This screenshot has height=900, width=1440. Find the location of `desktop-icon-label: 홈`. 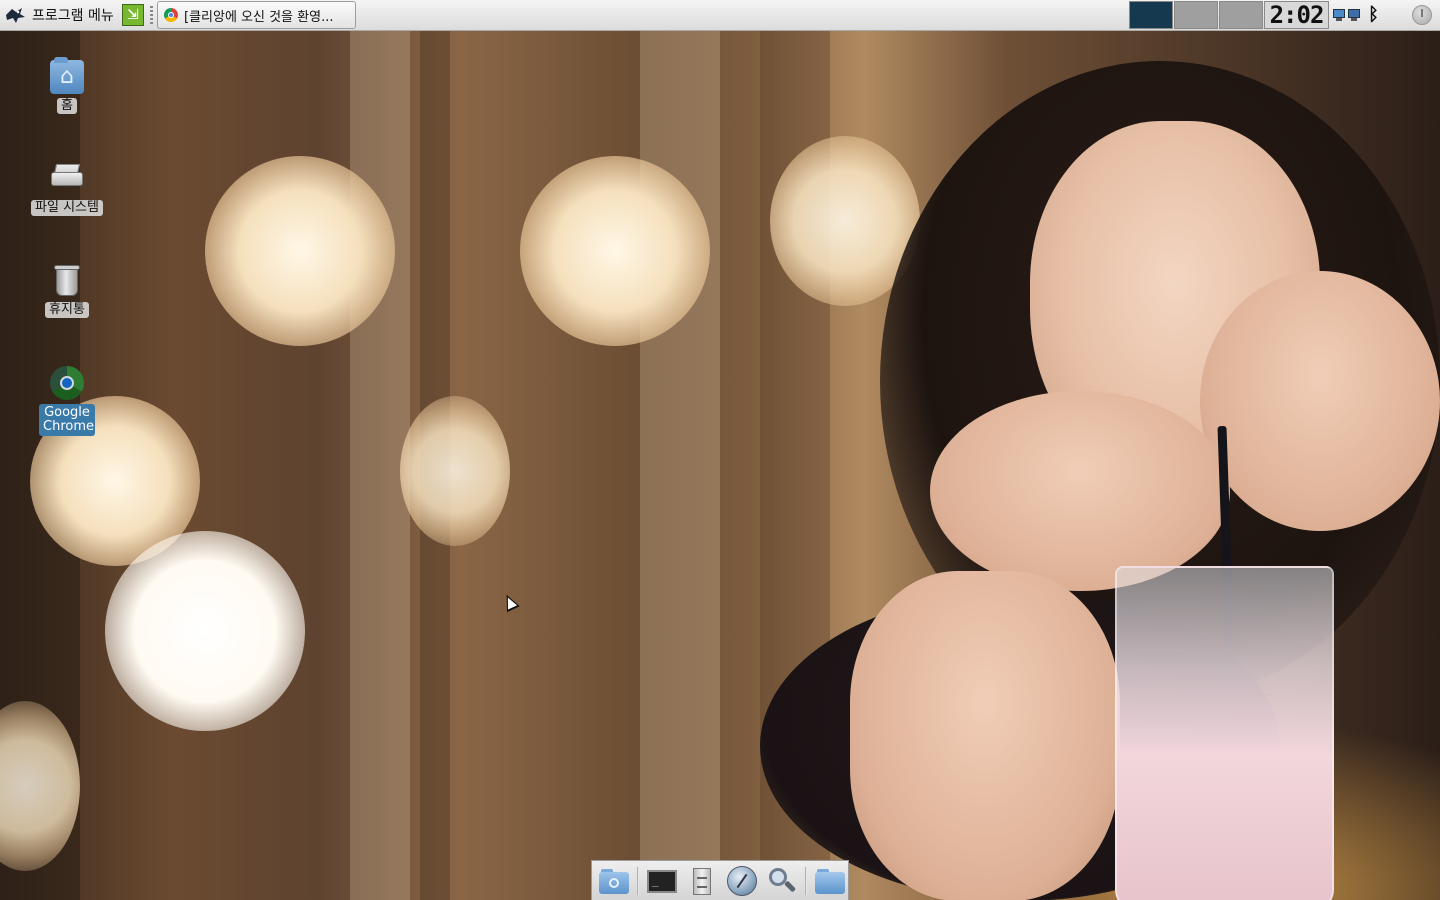

desktop-icon-label: 홈 is located at coordinates (67, 106).